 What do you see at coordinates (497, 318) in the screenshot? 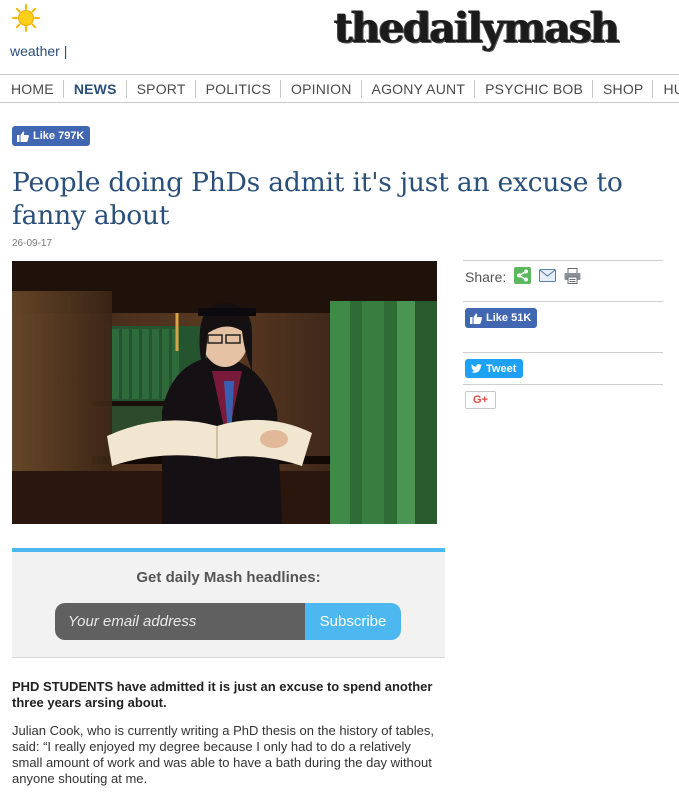
I see `sidebar-facebook-like-label: Like` at bounding box center [497, 318].